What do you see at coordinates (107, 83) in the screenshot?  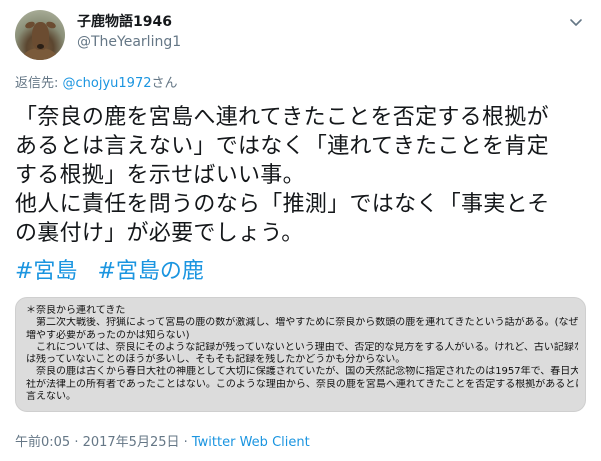 I see `reply-mention-link: @chojyu1972` at bounding box center [107, 83].